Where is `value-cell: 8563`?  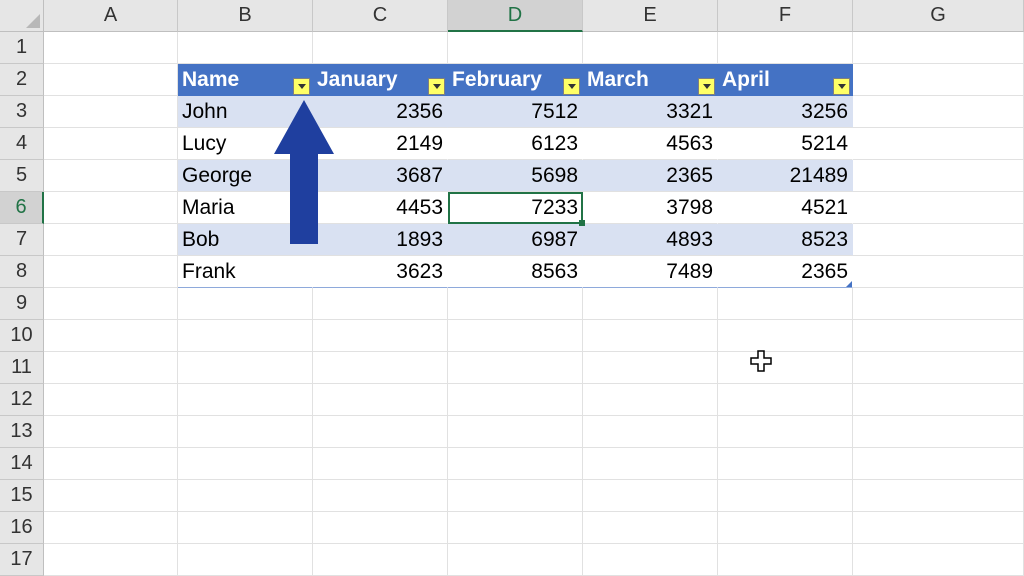 value-cell: 8563 is located at coordinates (515, 272).